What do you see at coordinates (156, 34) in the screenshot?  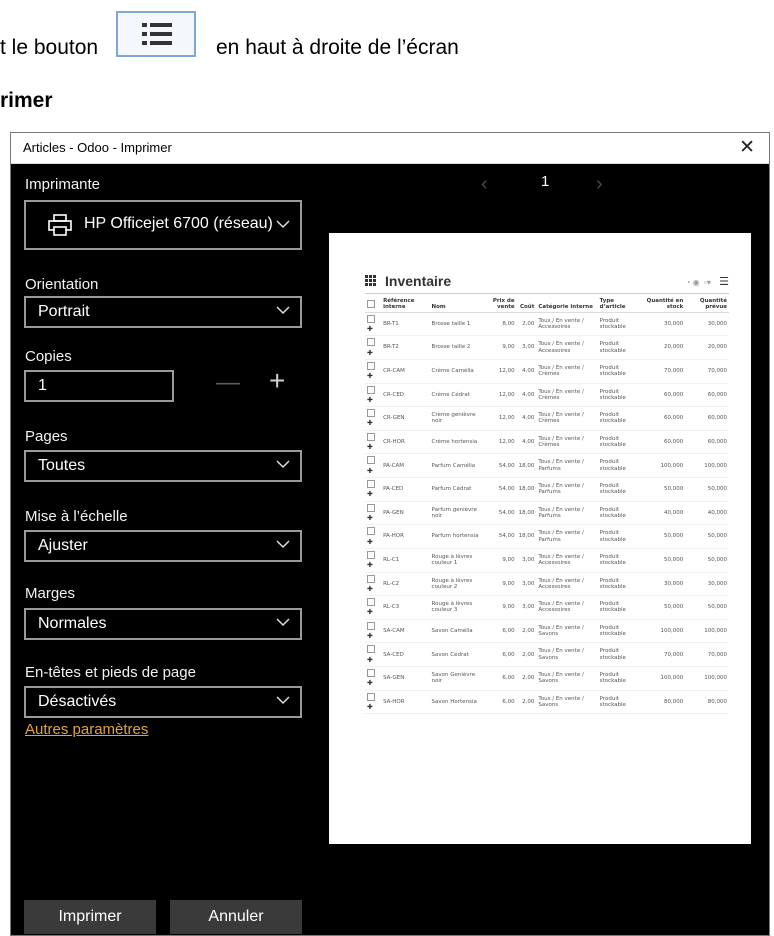 I see `list-view-button-illustration` at bounding box center [156, 34].